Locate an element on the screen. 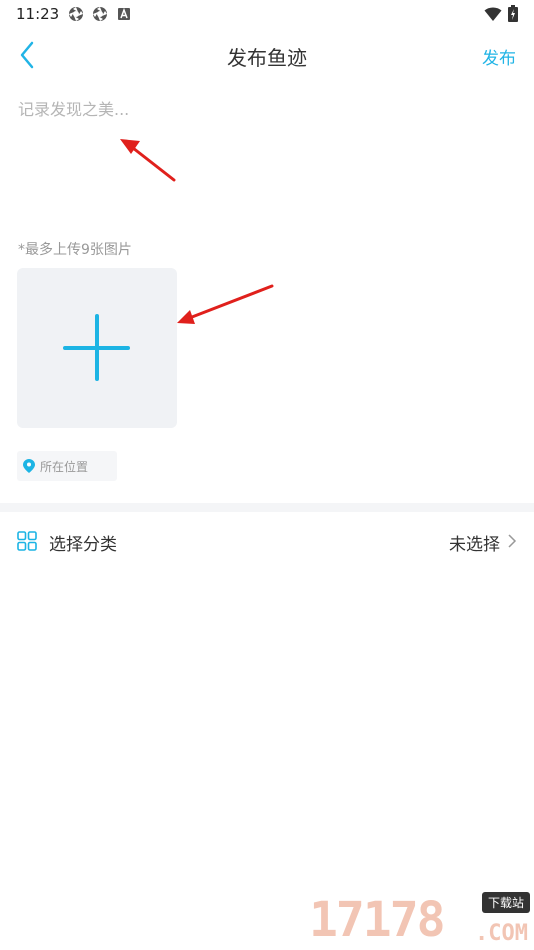 The width and height of the screenshot is (534, 950). publish-button: 发布 is located at coordinates (499, 56).